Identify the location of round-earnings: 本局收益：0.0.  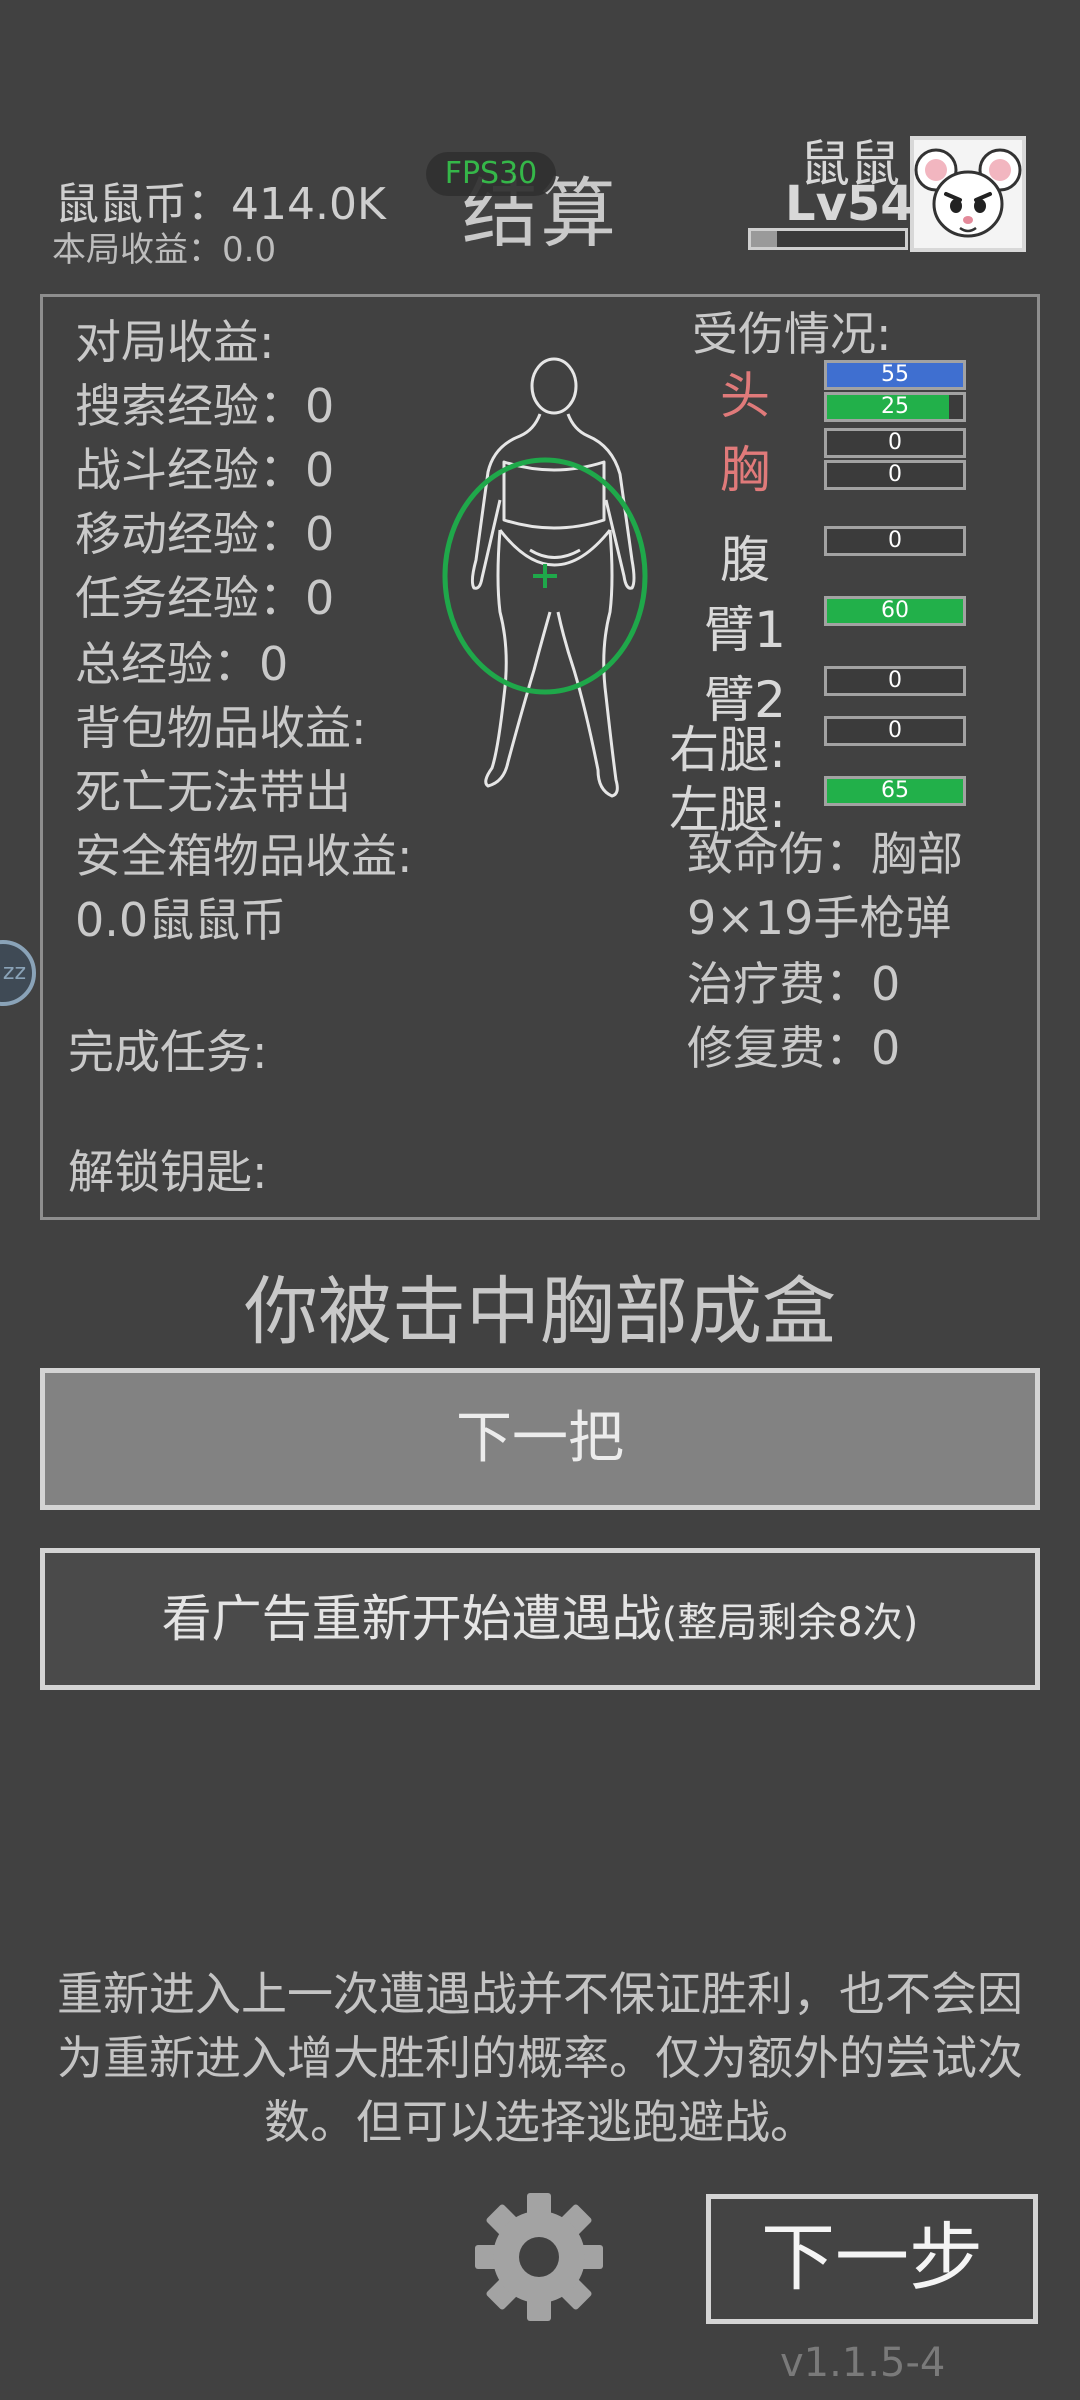
(164, 250).